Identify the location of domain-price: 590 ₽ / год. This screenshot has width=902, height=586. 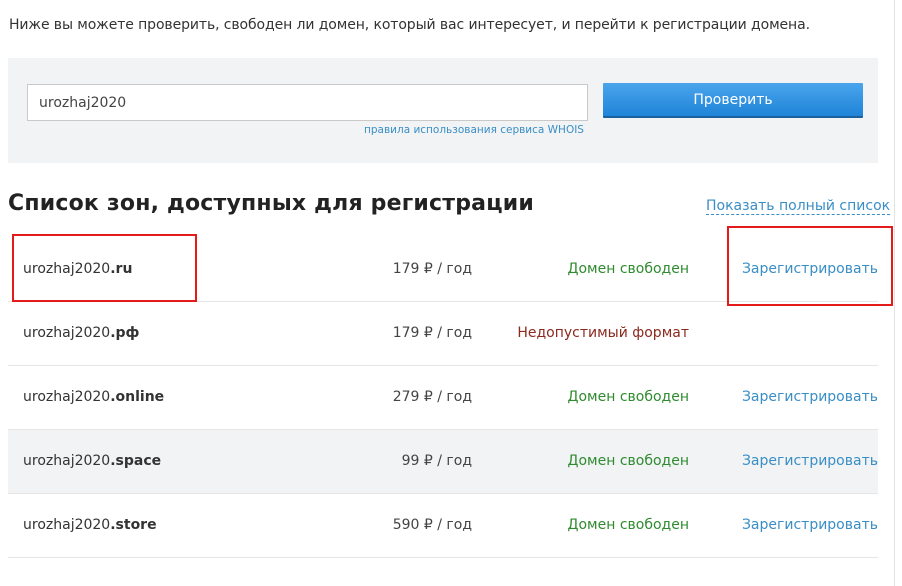
(432, 525).